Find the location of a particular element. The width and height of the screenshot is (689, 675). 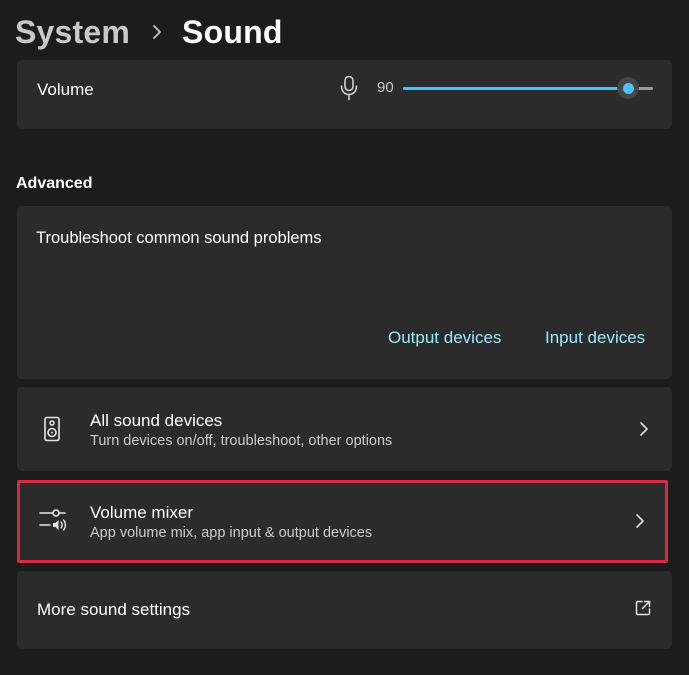

input-devices-link: Input devices is located at coordinates (595, 338).